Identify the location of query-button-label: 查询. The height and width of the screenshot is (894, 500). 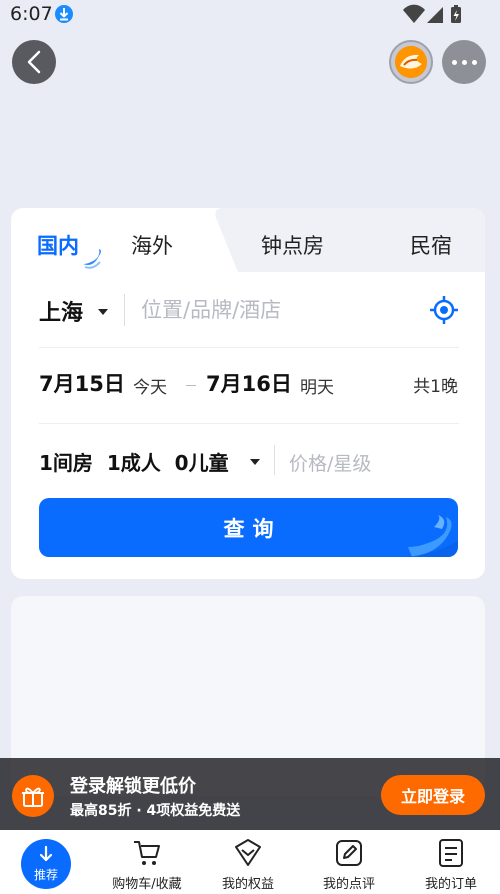
(252, 529).